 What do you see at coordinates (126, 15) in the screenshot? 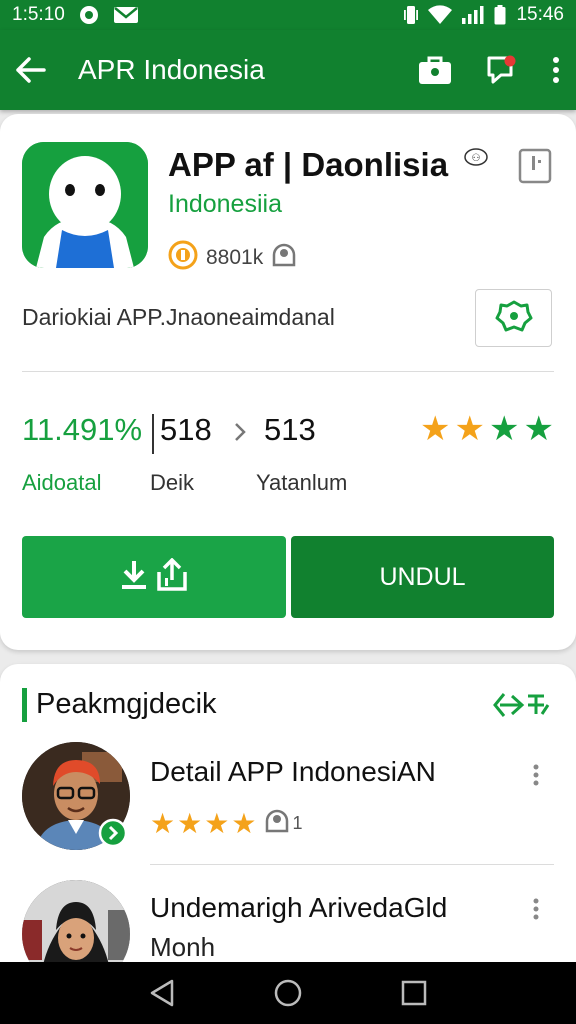
I see `mail-icon` at bounding box center [126, 15].